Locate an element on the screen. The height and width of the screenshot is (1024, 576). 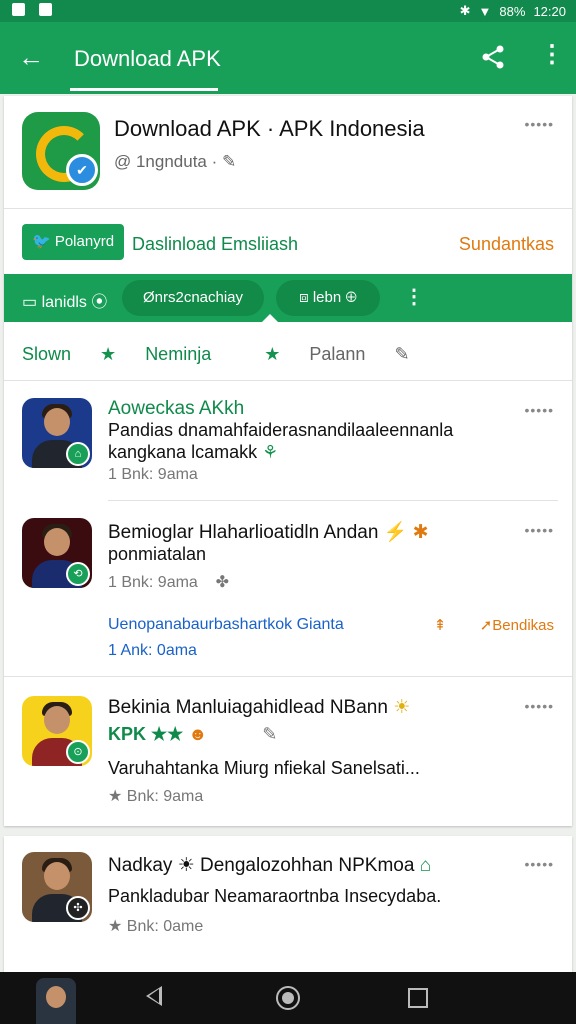
pin-icon: ✎ is located at coordinates (402, 354).